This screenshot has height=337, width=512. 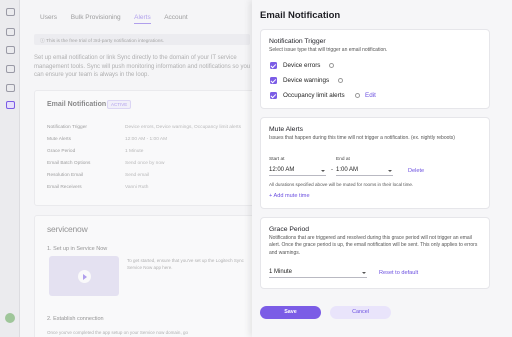 I want to click on delete-mute-button: Delete, so click(x=416, y=171).